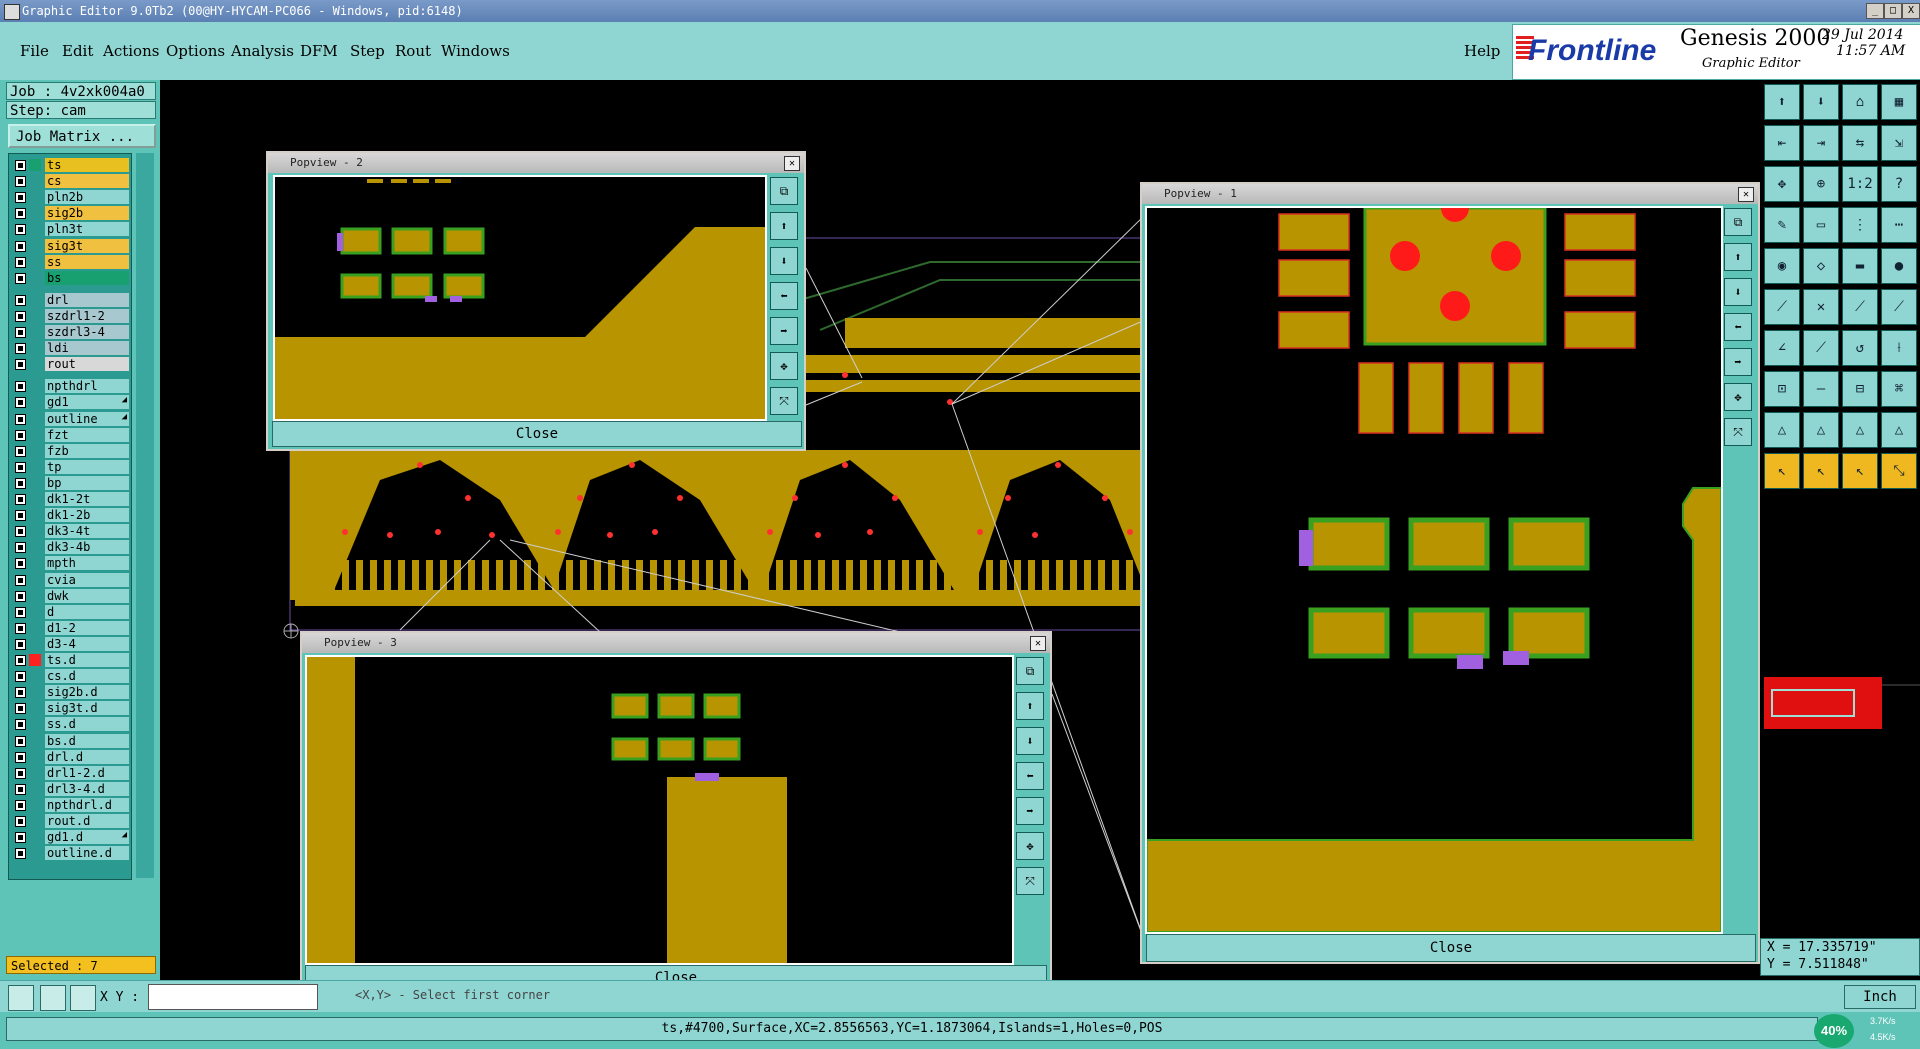 The image size is (1920, 1049). What do you see at coordinates (784, 296) in the screenshot?
I see `popview-2-tool-4: ⬅` at bounding box center [784, 296].